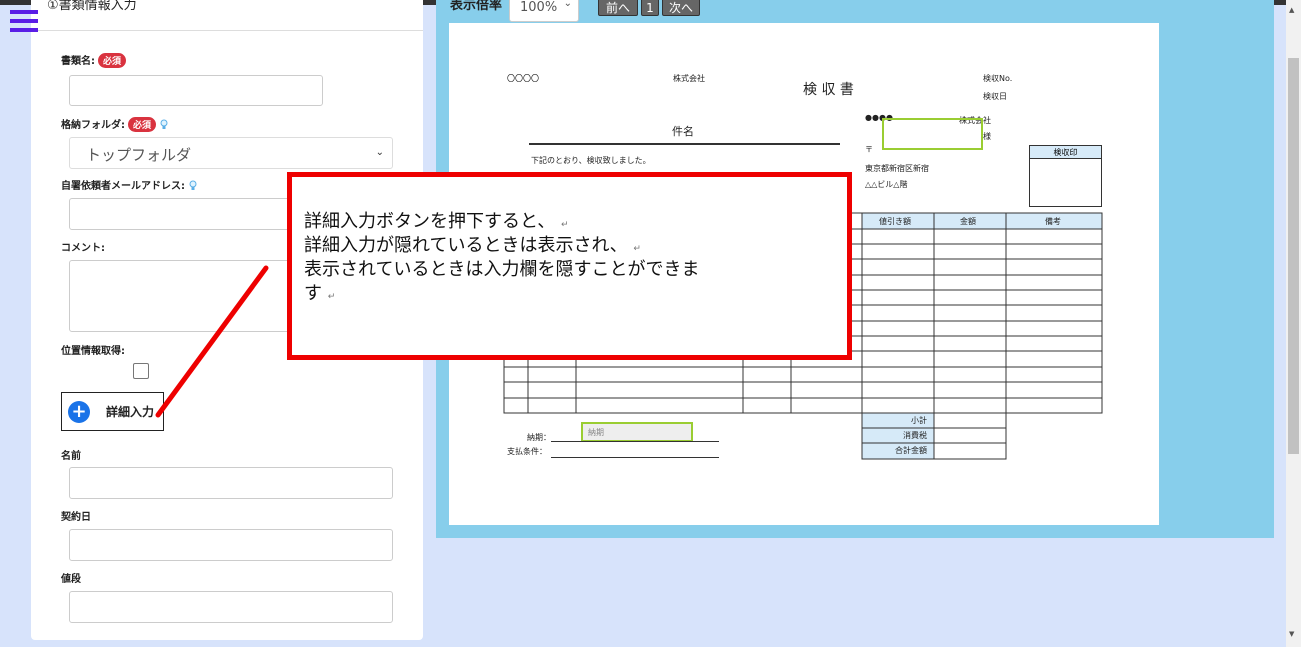  Describe the element at coordinates (212, 341) in the screenshot. I see `annotation-arrow-line` at that location.